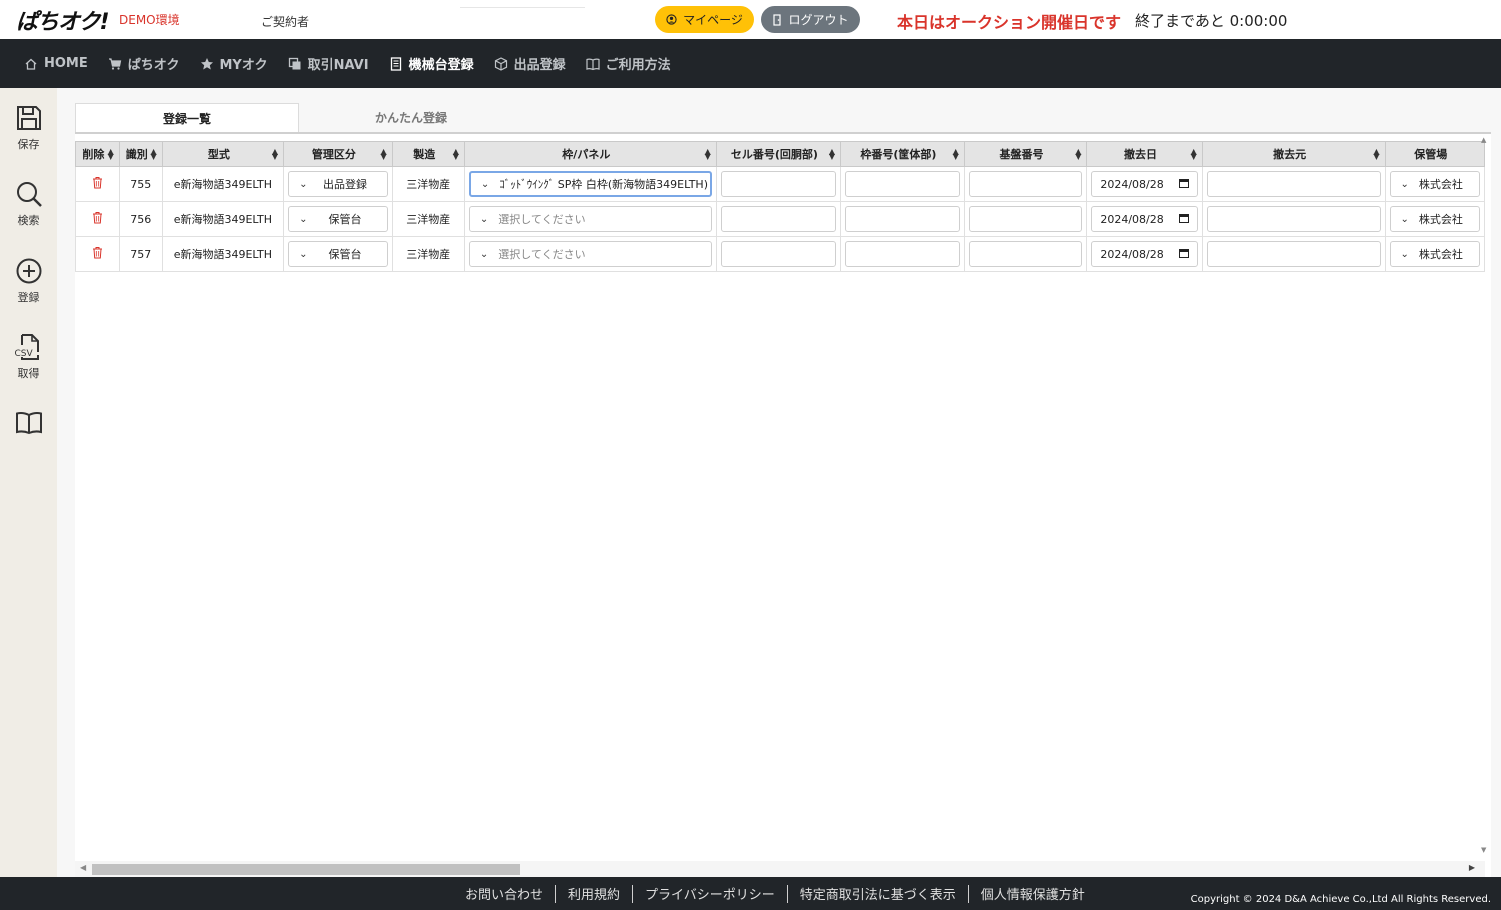 The height and width of the screenshot is (910, 1501). Describe the element at coordinates (1434, 154) in the screenshot. I see `col-header-storage: 保管場` at that location.